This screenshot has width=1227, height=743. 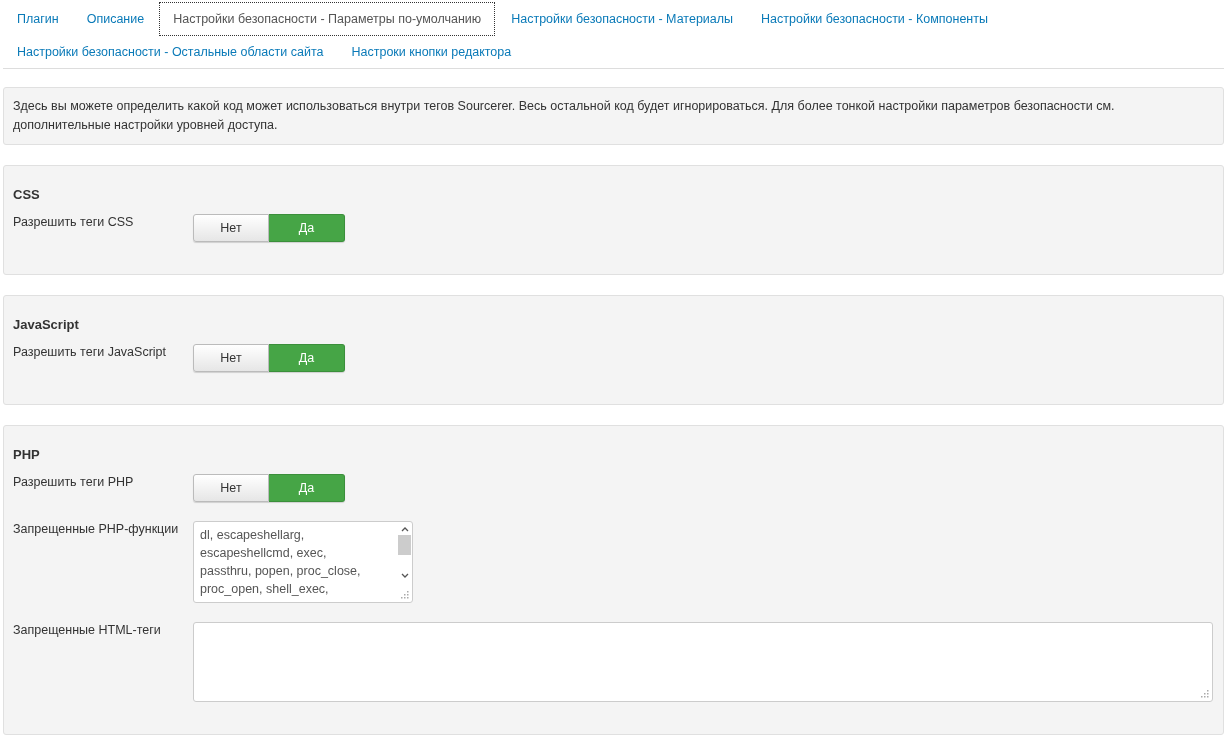 I want to click on tab: Плагин, so click(x=38, y=19).